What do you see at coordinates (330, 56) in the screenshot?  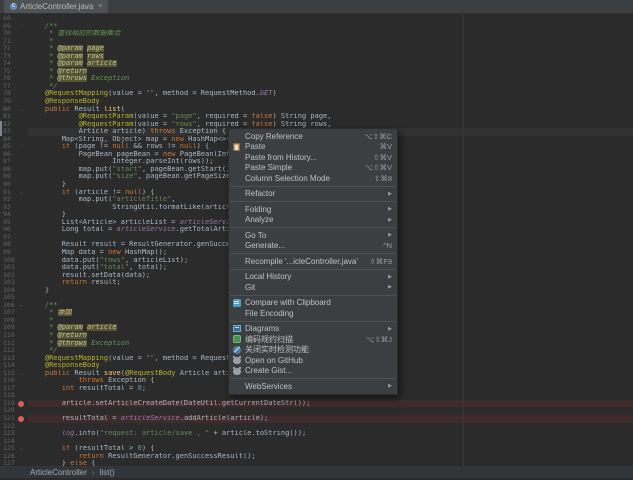 I see `code-text: * @param rows` at bounding box center [330, 56].